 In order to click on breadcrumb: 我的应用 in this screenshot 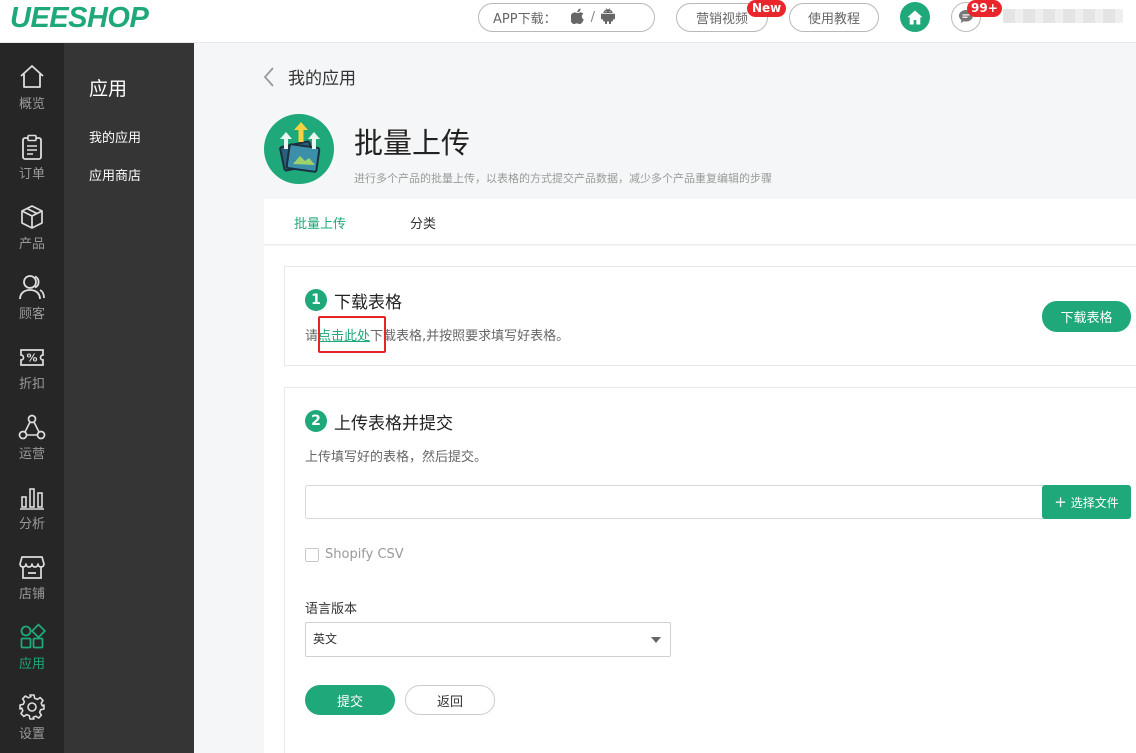, I will do `click(309, 76)`.